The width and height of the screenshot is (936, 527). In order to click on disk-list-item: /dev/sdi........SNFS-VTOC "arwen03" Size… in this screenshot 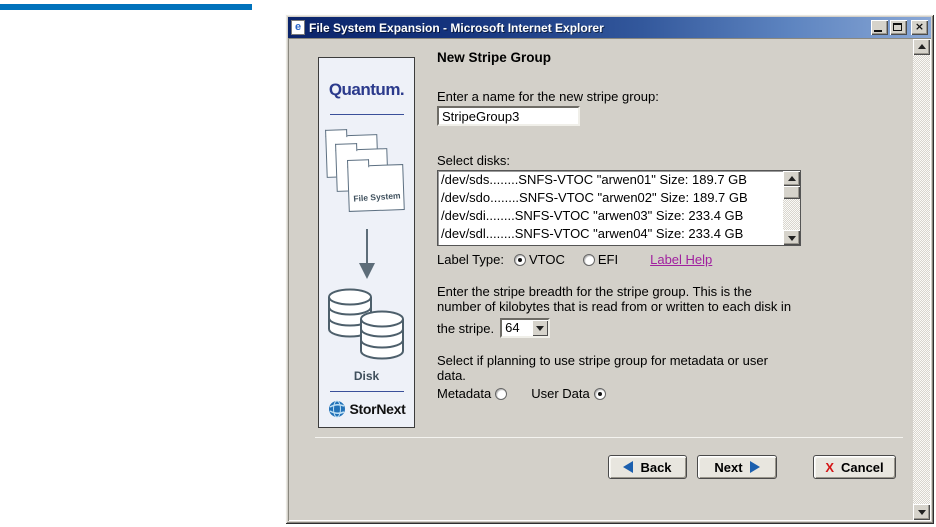, I will do `click(610, 216)`.